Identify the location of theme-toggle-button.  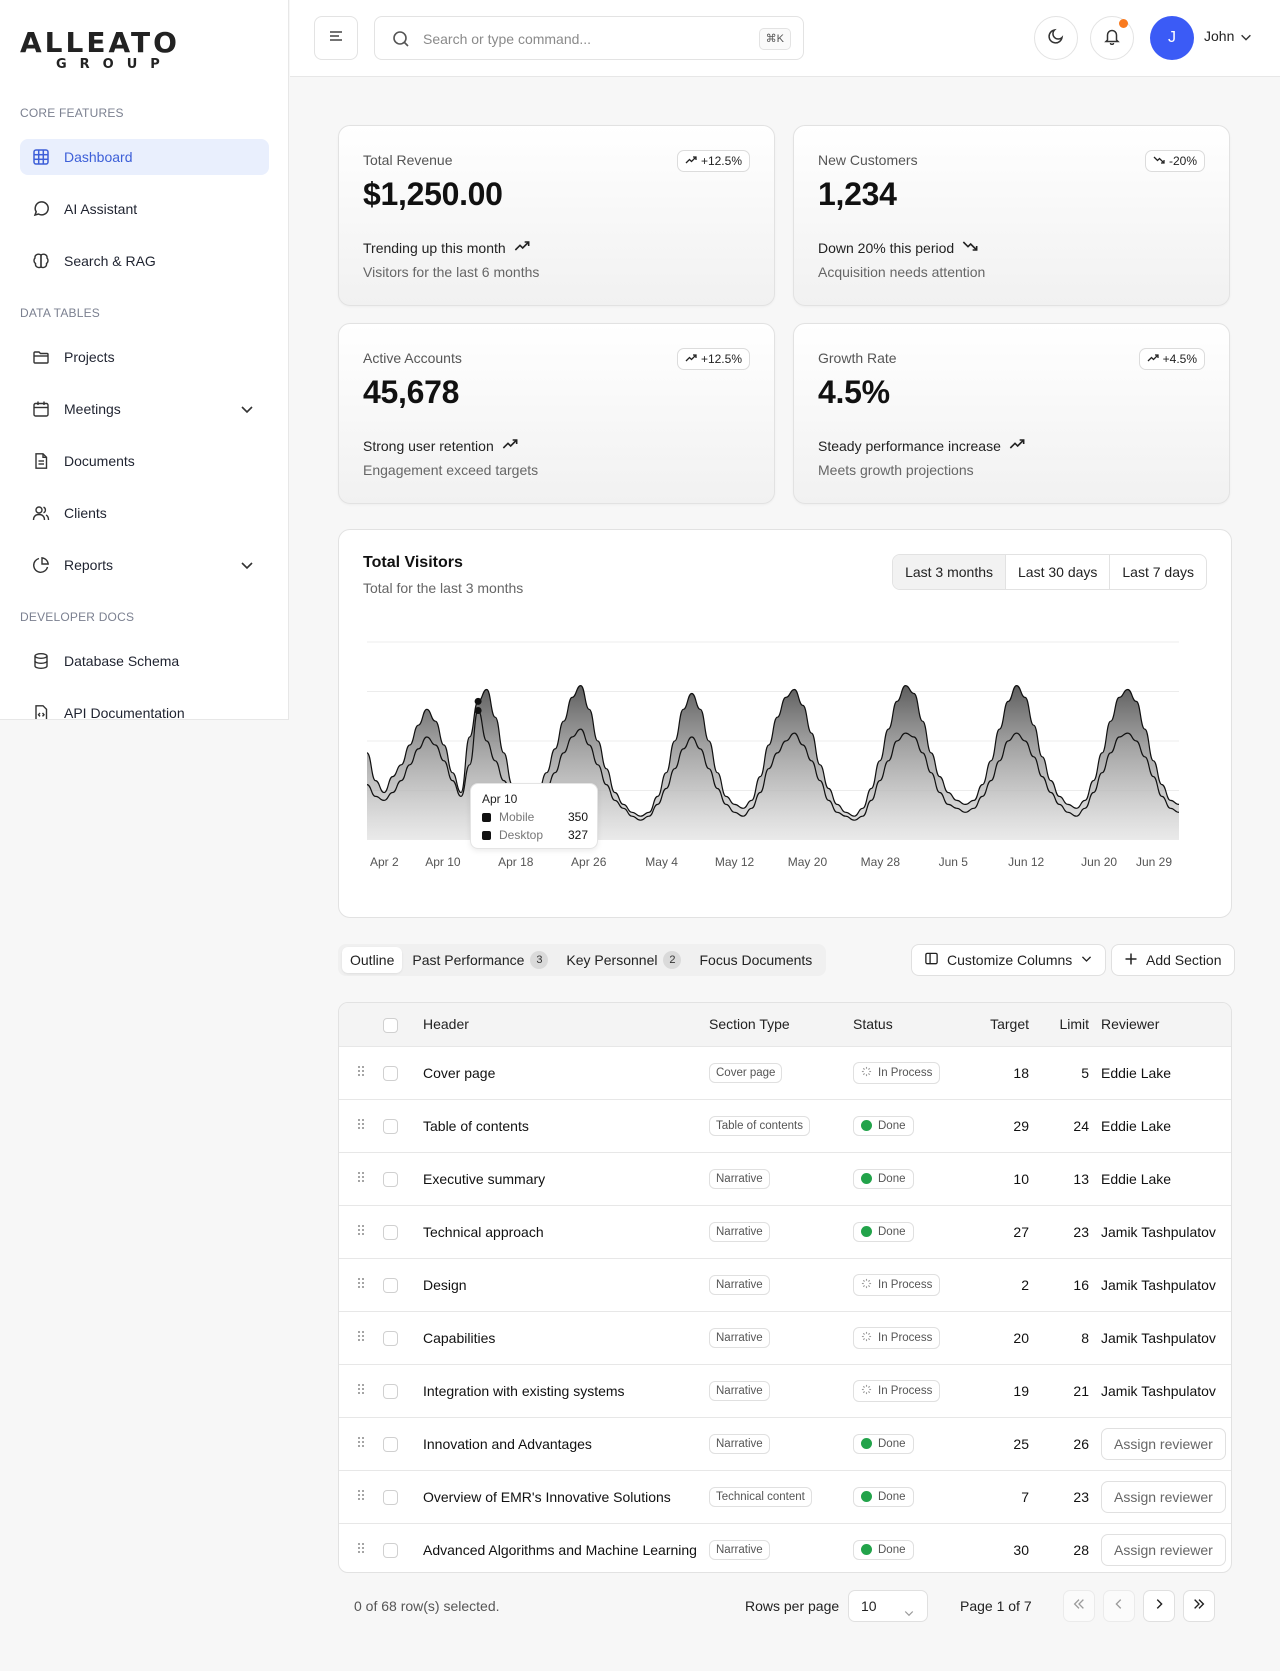
(1056, 38).